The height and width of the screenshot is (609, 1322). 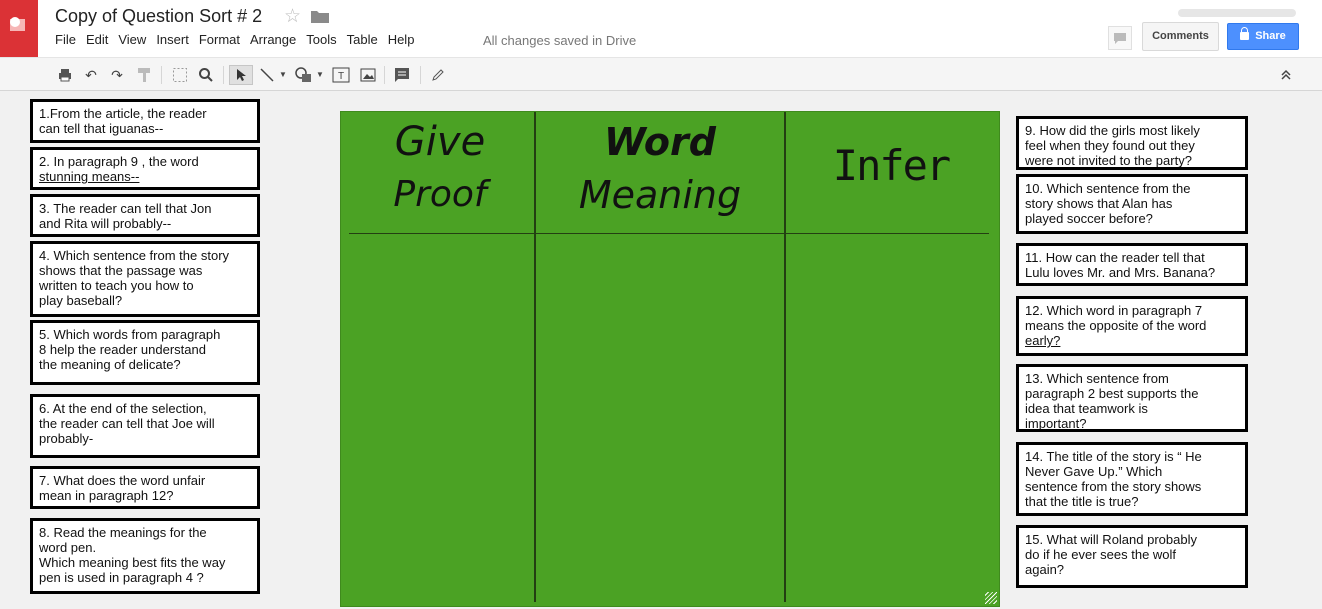 I want to click on zoom-icon, so click(x=206, y=75).